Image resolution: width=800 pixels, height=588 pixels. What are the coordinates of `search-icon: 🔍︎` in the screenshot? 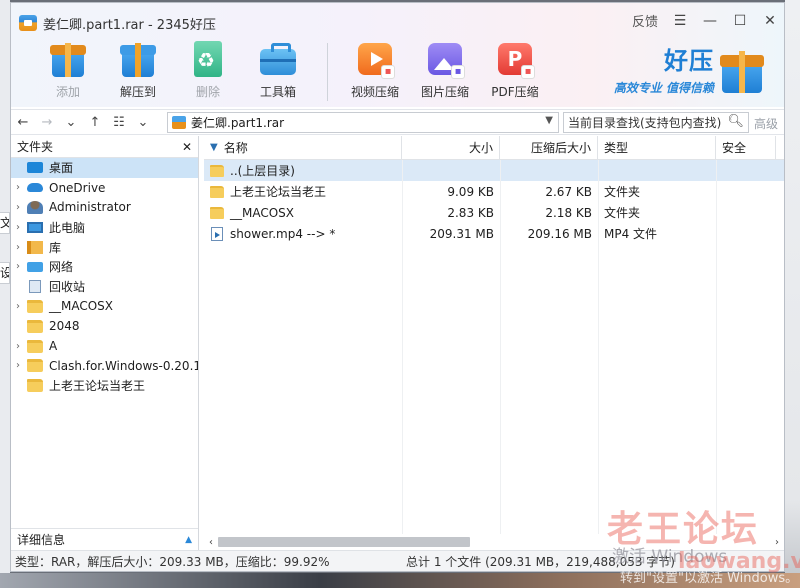 It's located at (735, 121).